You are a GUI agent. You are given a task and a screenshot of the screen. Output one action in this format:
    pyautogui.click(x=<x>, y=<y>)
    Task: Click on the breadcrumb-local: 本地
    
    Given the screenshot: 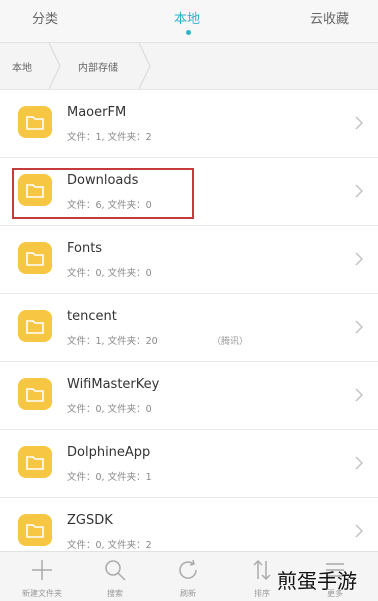 What is the action you would take?
    pyautogui.click(x=22, y=66)
    